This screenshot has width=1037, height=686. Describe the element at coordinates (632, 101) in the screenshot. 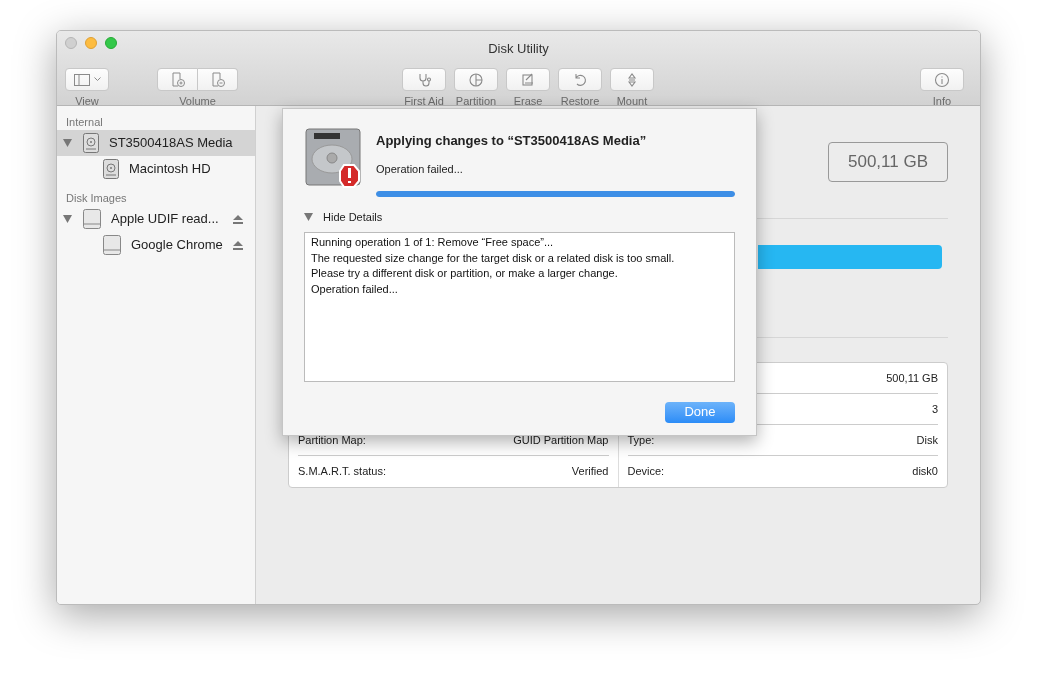

I see `toolbar-label: Mount` at that location.